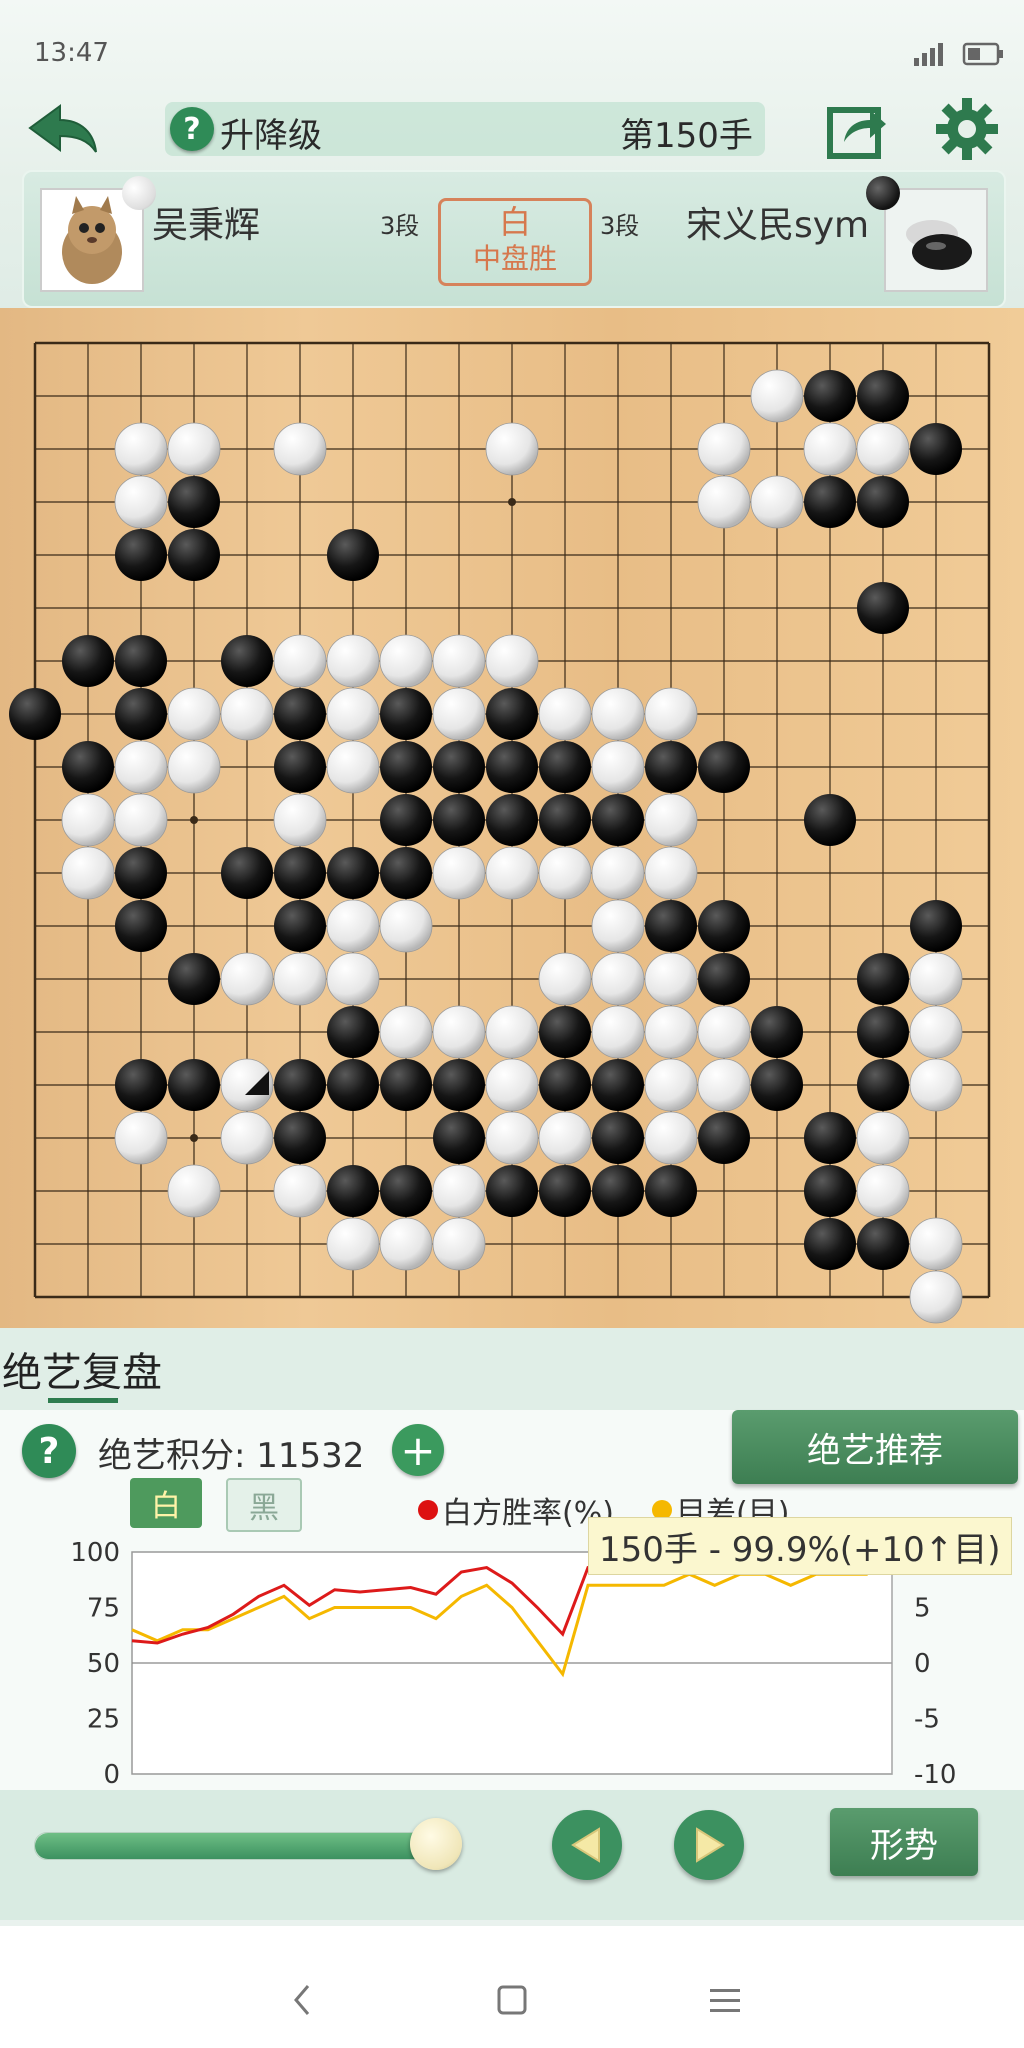  What do you see at coordinates (686, 136) in the screenshot?
I see `move-number: 第150手` at bounding box center [686, 136].